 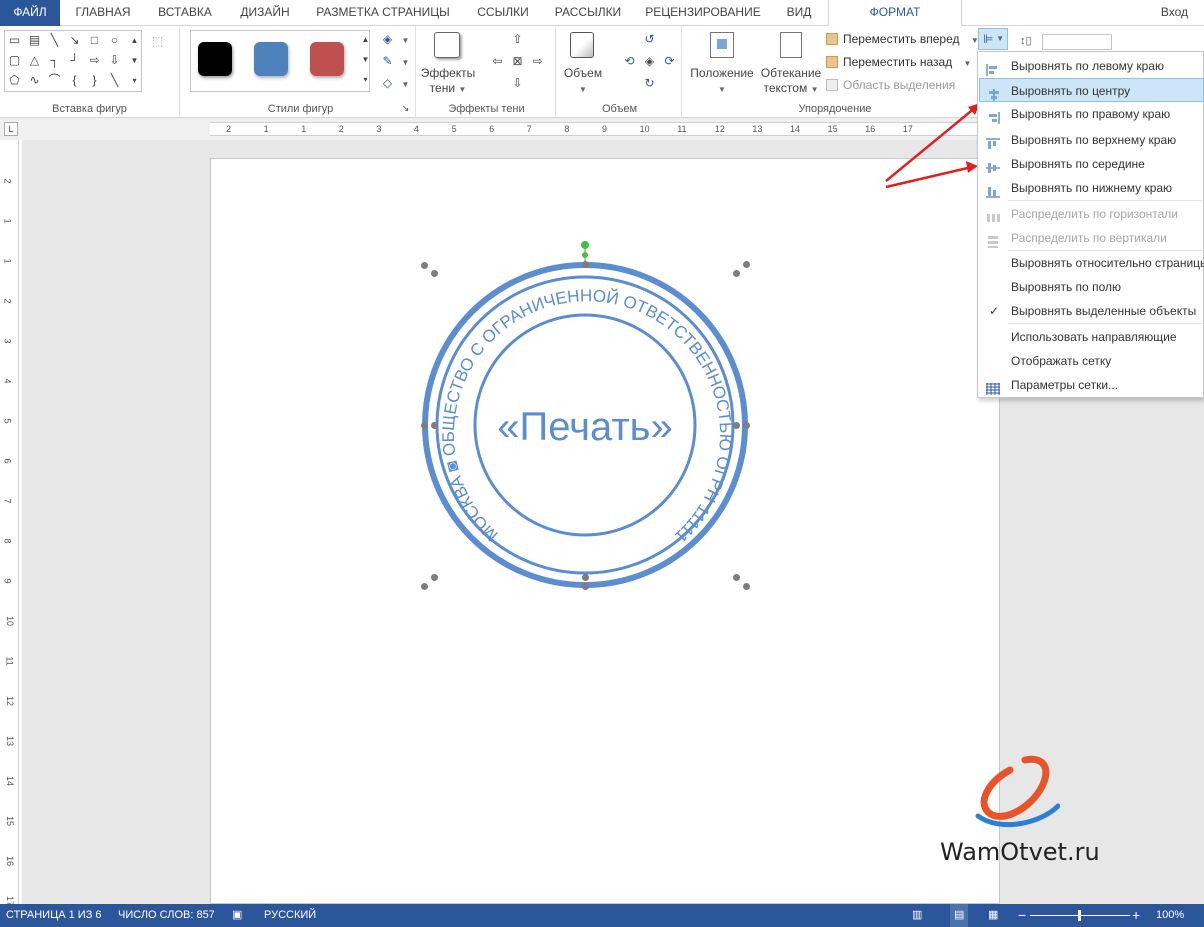 What do you see at coordinates (1091, 337) in the screenshot?
I see `menu-item-use-guides: Использовать направляющие` at bounding box center [1091, 337].